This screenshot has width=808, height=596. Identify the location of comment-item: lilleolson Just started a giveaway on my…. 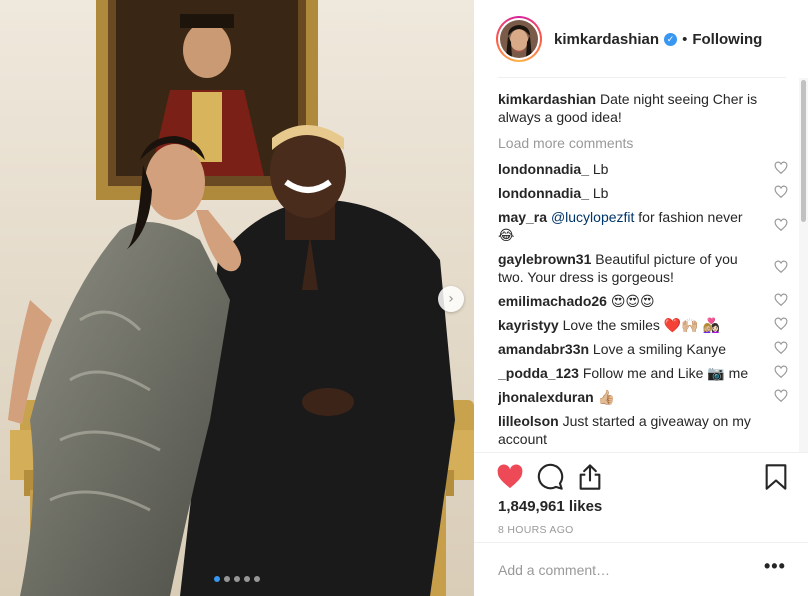
(643, 430).